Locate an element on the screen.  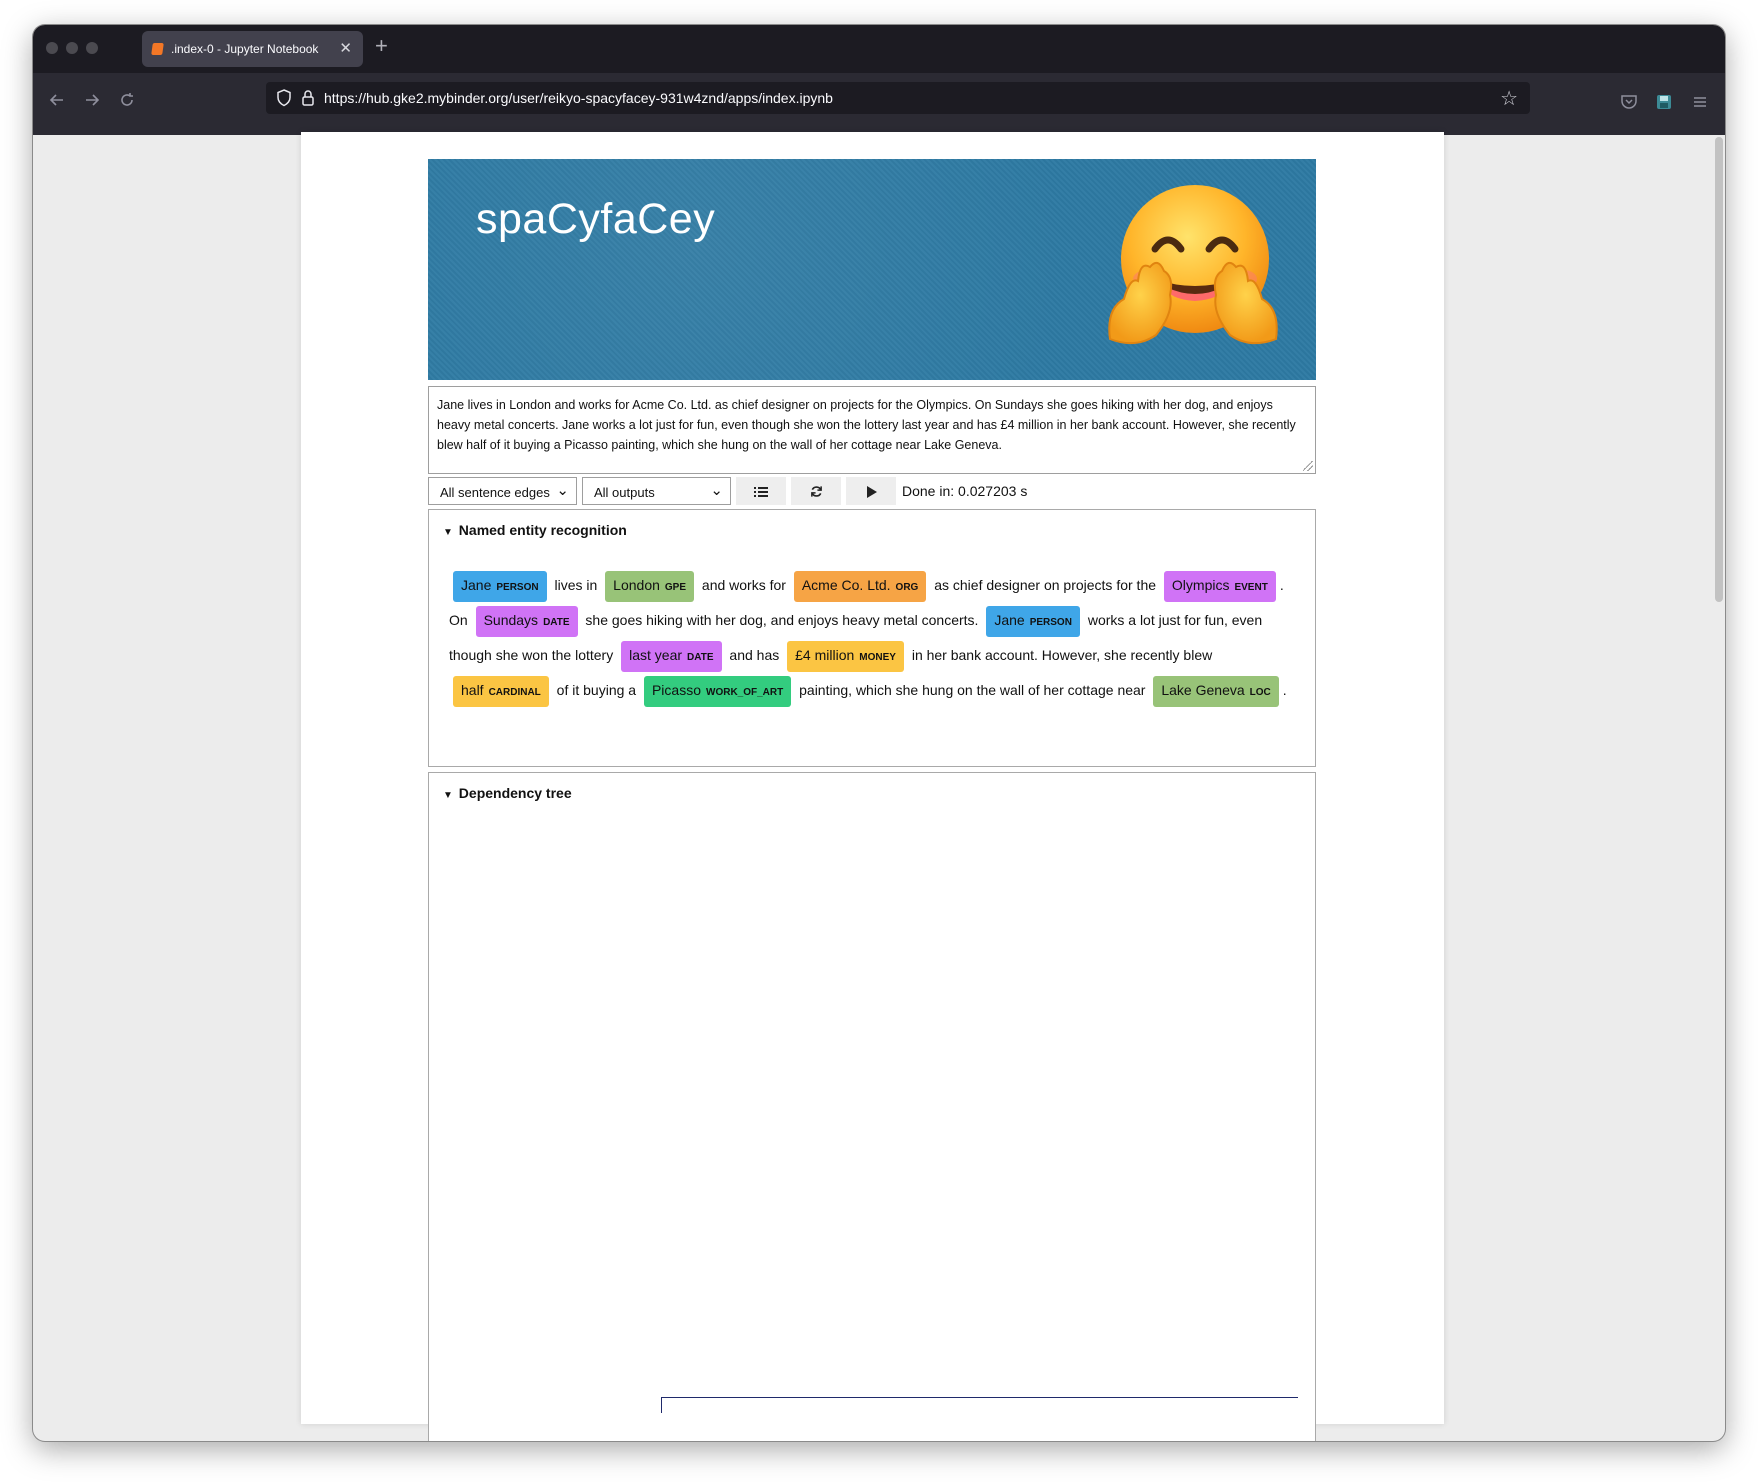
entity-text: Picasso is located at coordinates (676, 690).